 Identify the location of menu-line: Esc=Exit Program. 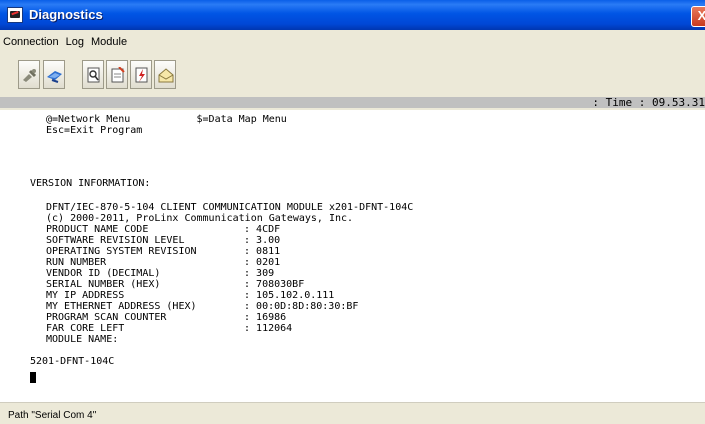
(94, 130).